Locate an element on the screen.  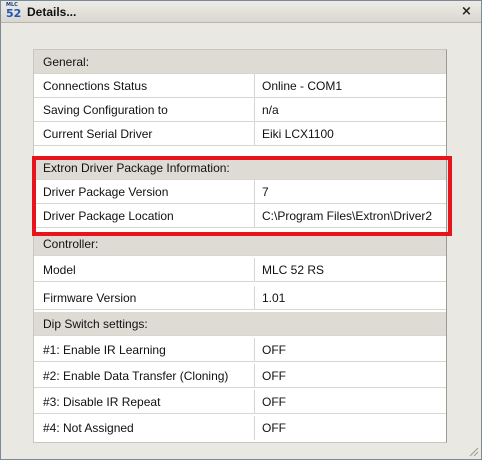
mlc-52-app-icon: MLC 52 is located at coordinates (15, 11).